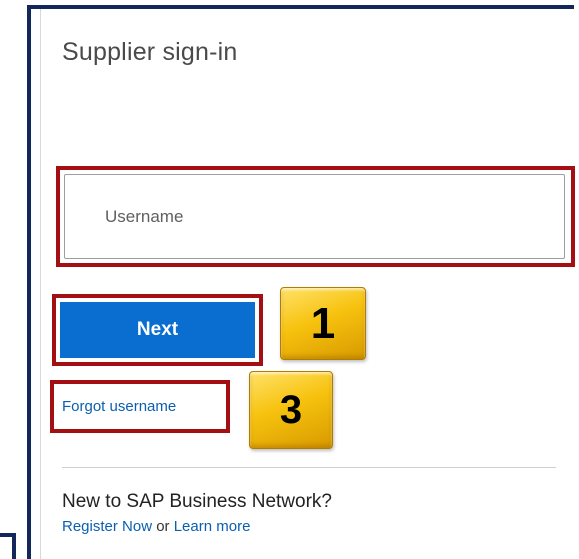 Image resolution: width=579 pixels, height=559 pixels. Describe the element at coordinates (314, 216) in the screenshot. I see `username-input` at that location.